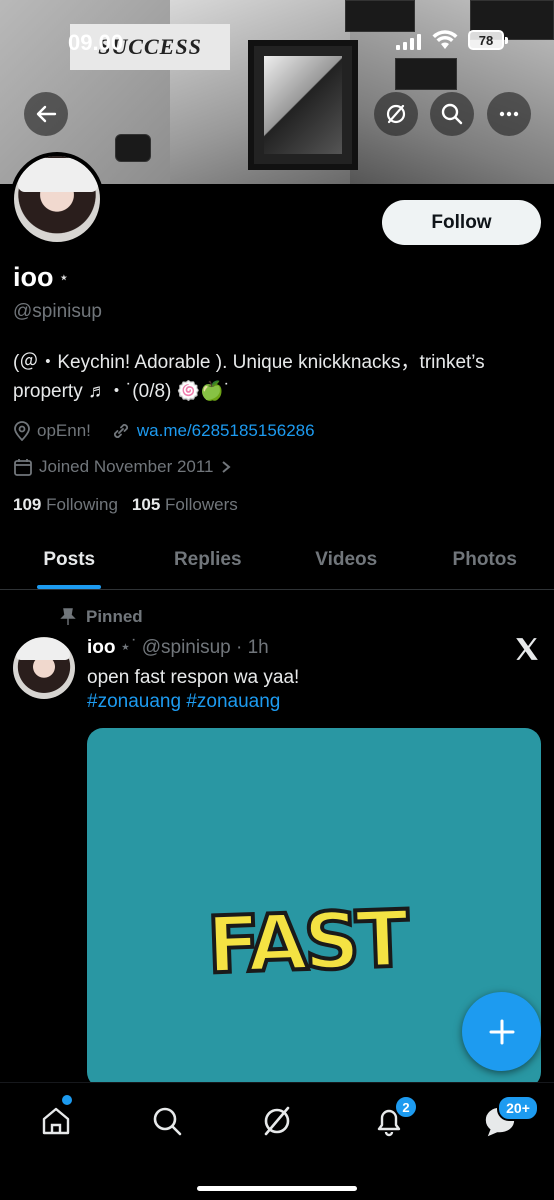  I want to click on battery-icon: 78, so click(488, 40).